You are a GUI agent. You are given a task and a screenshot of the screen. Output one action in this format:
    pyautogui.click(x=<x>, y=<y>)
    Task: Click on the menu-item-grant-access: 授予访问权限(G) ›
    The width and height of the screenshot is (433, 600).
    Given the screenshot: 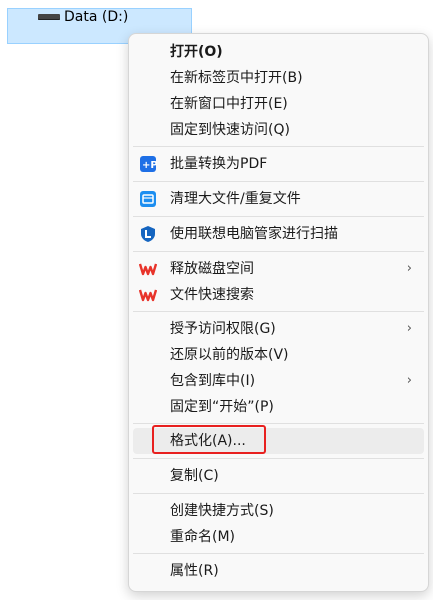 What is the action you would take?
    pyautogui.click(x=278, y=329)
    